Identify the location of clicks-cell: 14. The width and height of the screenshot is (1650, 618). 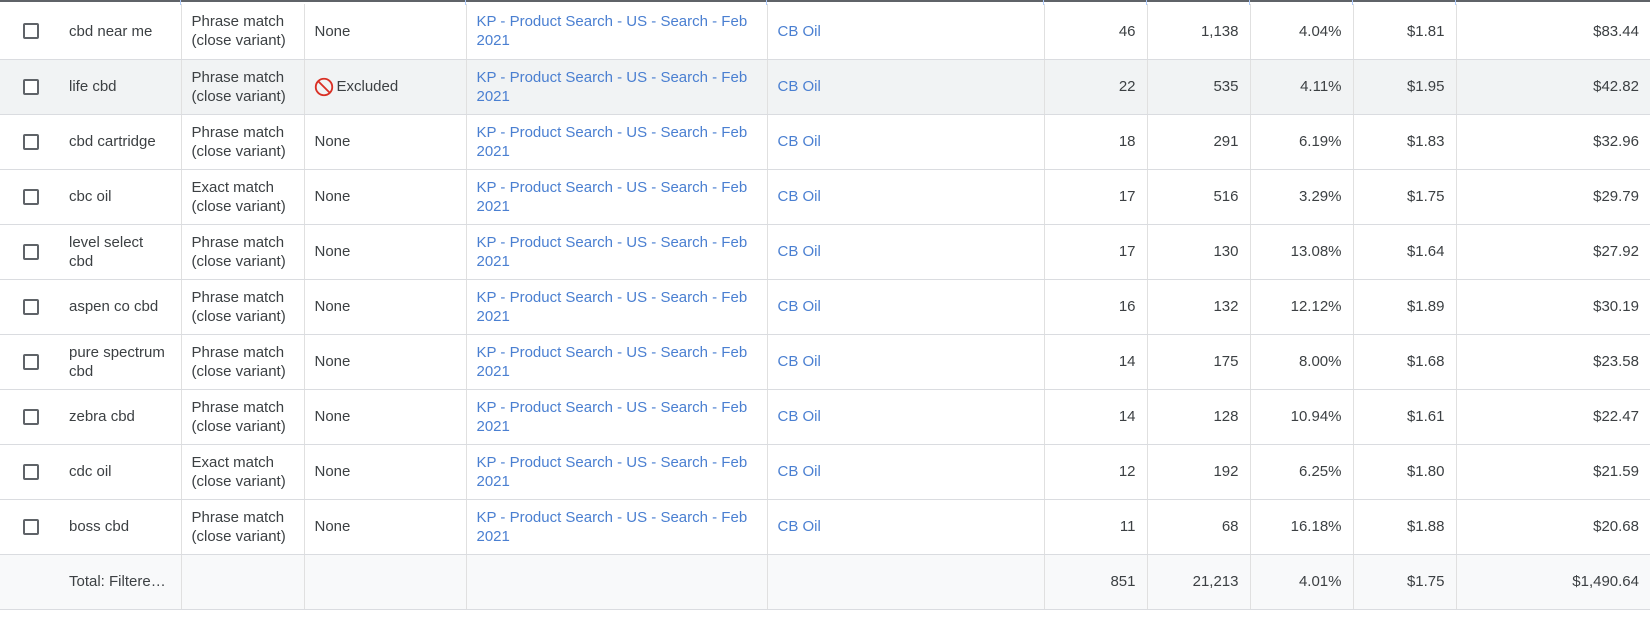
(1096, 417).